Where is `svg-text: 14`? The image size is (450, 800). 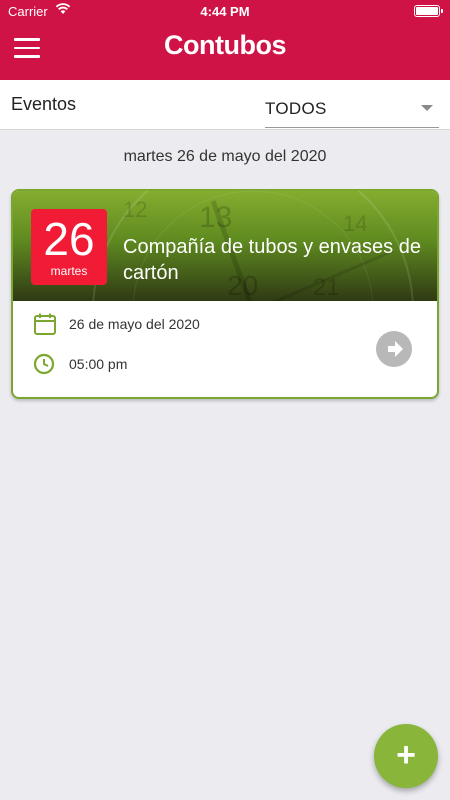
svg-text: 14 is located at coordinates (355, 223).